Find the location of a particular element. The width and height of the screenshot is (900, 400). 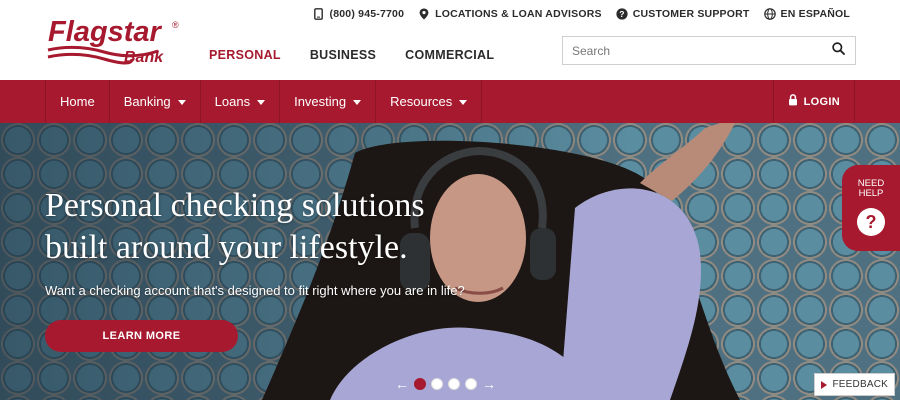

search-input is located at coordinates (692, 50).